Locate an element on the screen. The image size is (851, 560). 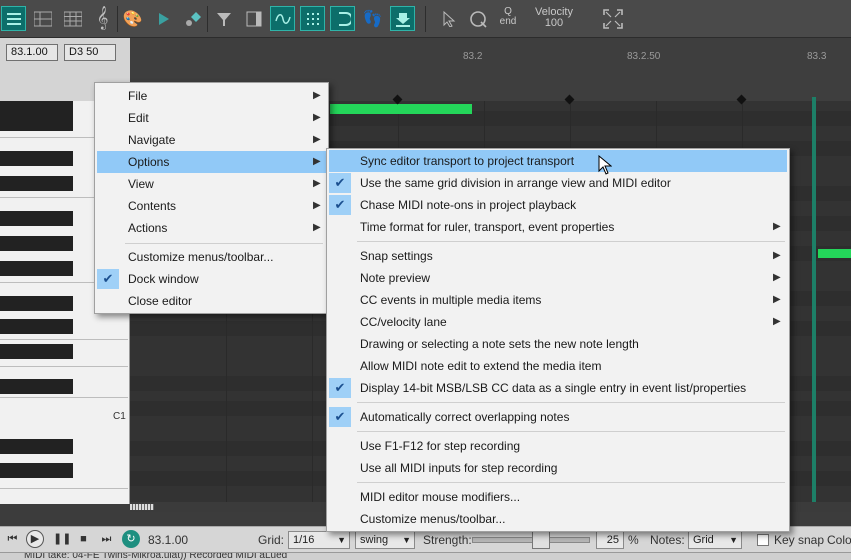
play-icon: ▶ is located at coordinates (35, 539).